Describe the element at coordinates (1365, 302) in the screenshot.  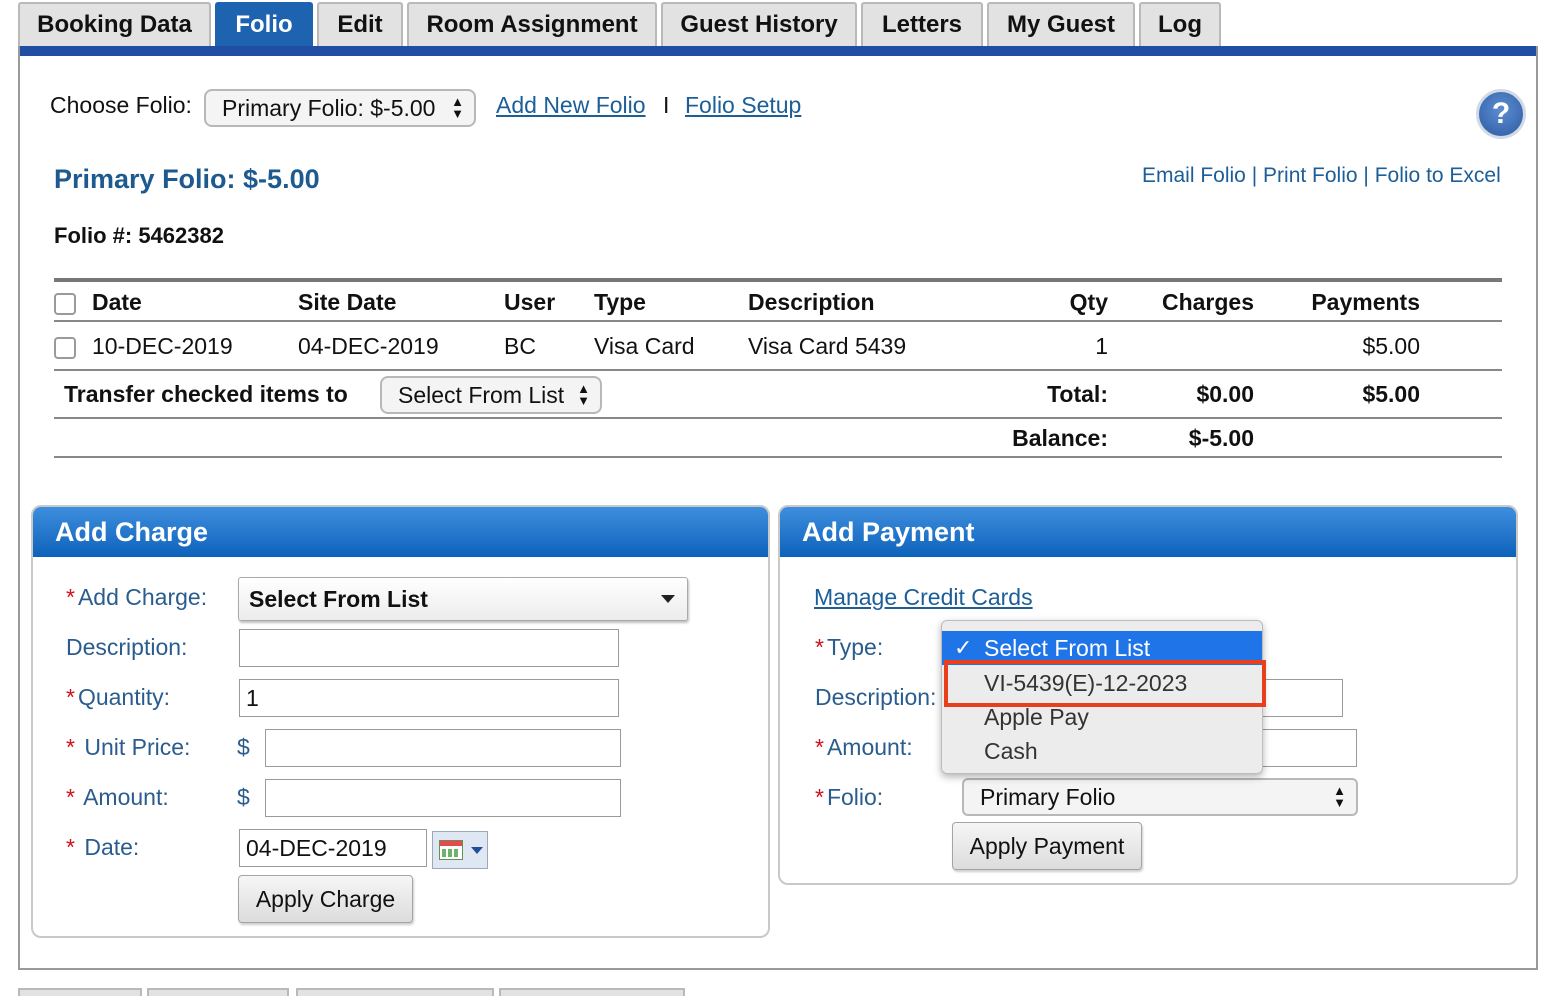
I see `header-payments: Payments` at that location.